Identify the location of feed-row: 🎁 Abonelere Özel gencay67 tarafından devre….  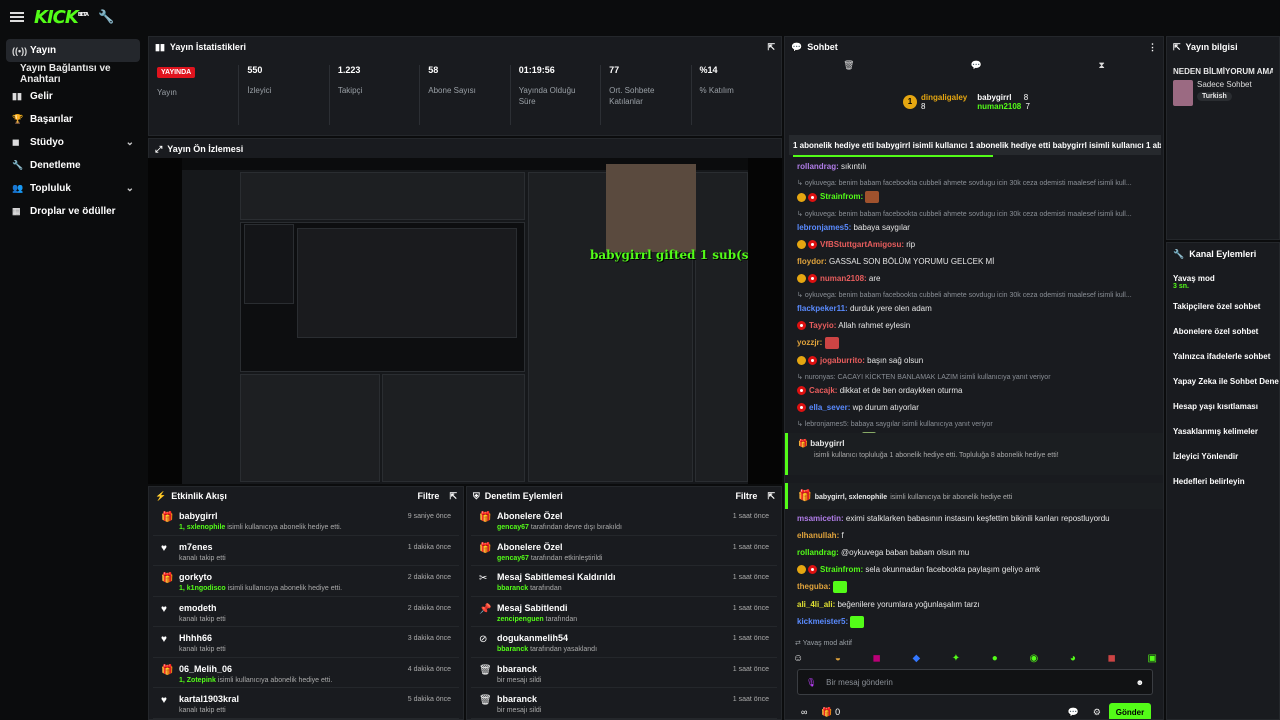
(624, 520).